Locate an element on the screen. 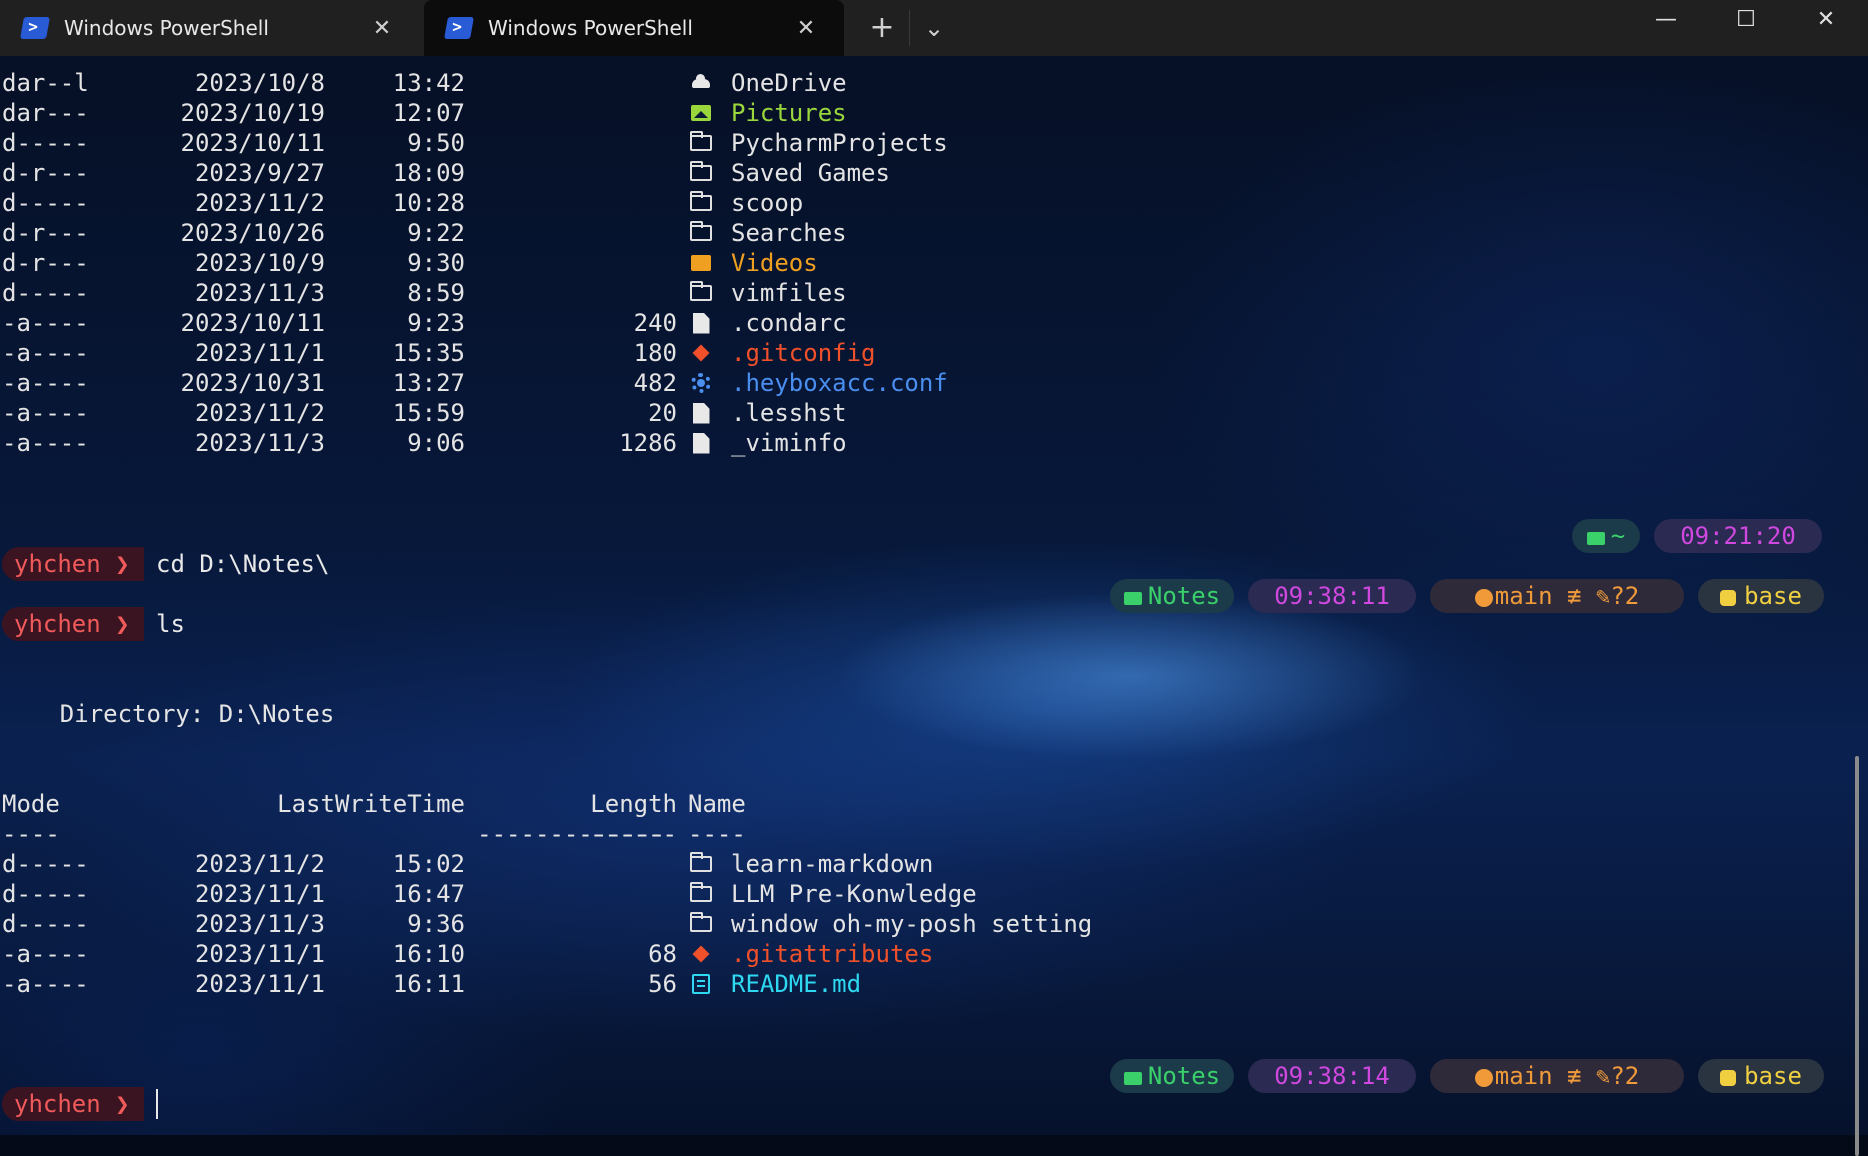  file-icon is located at coordinates (701, 443).